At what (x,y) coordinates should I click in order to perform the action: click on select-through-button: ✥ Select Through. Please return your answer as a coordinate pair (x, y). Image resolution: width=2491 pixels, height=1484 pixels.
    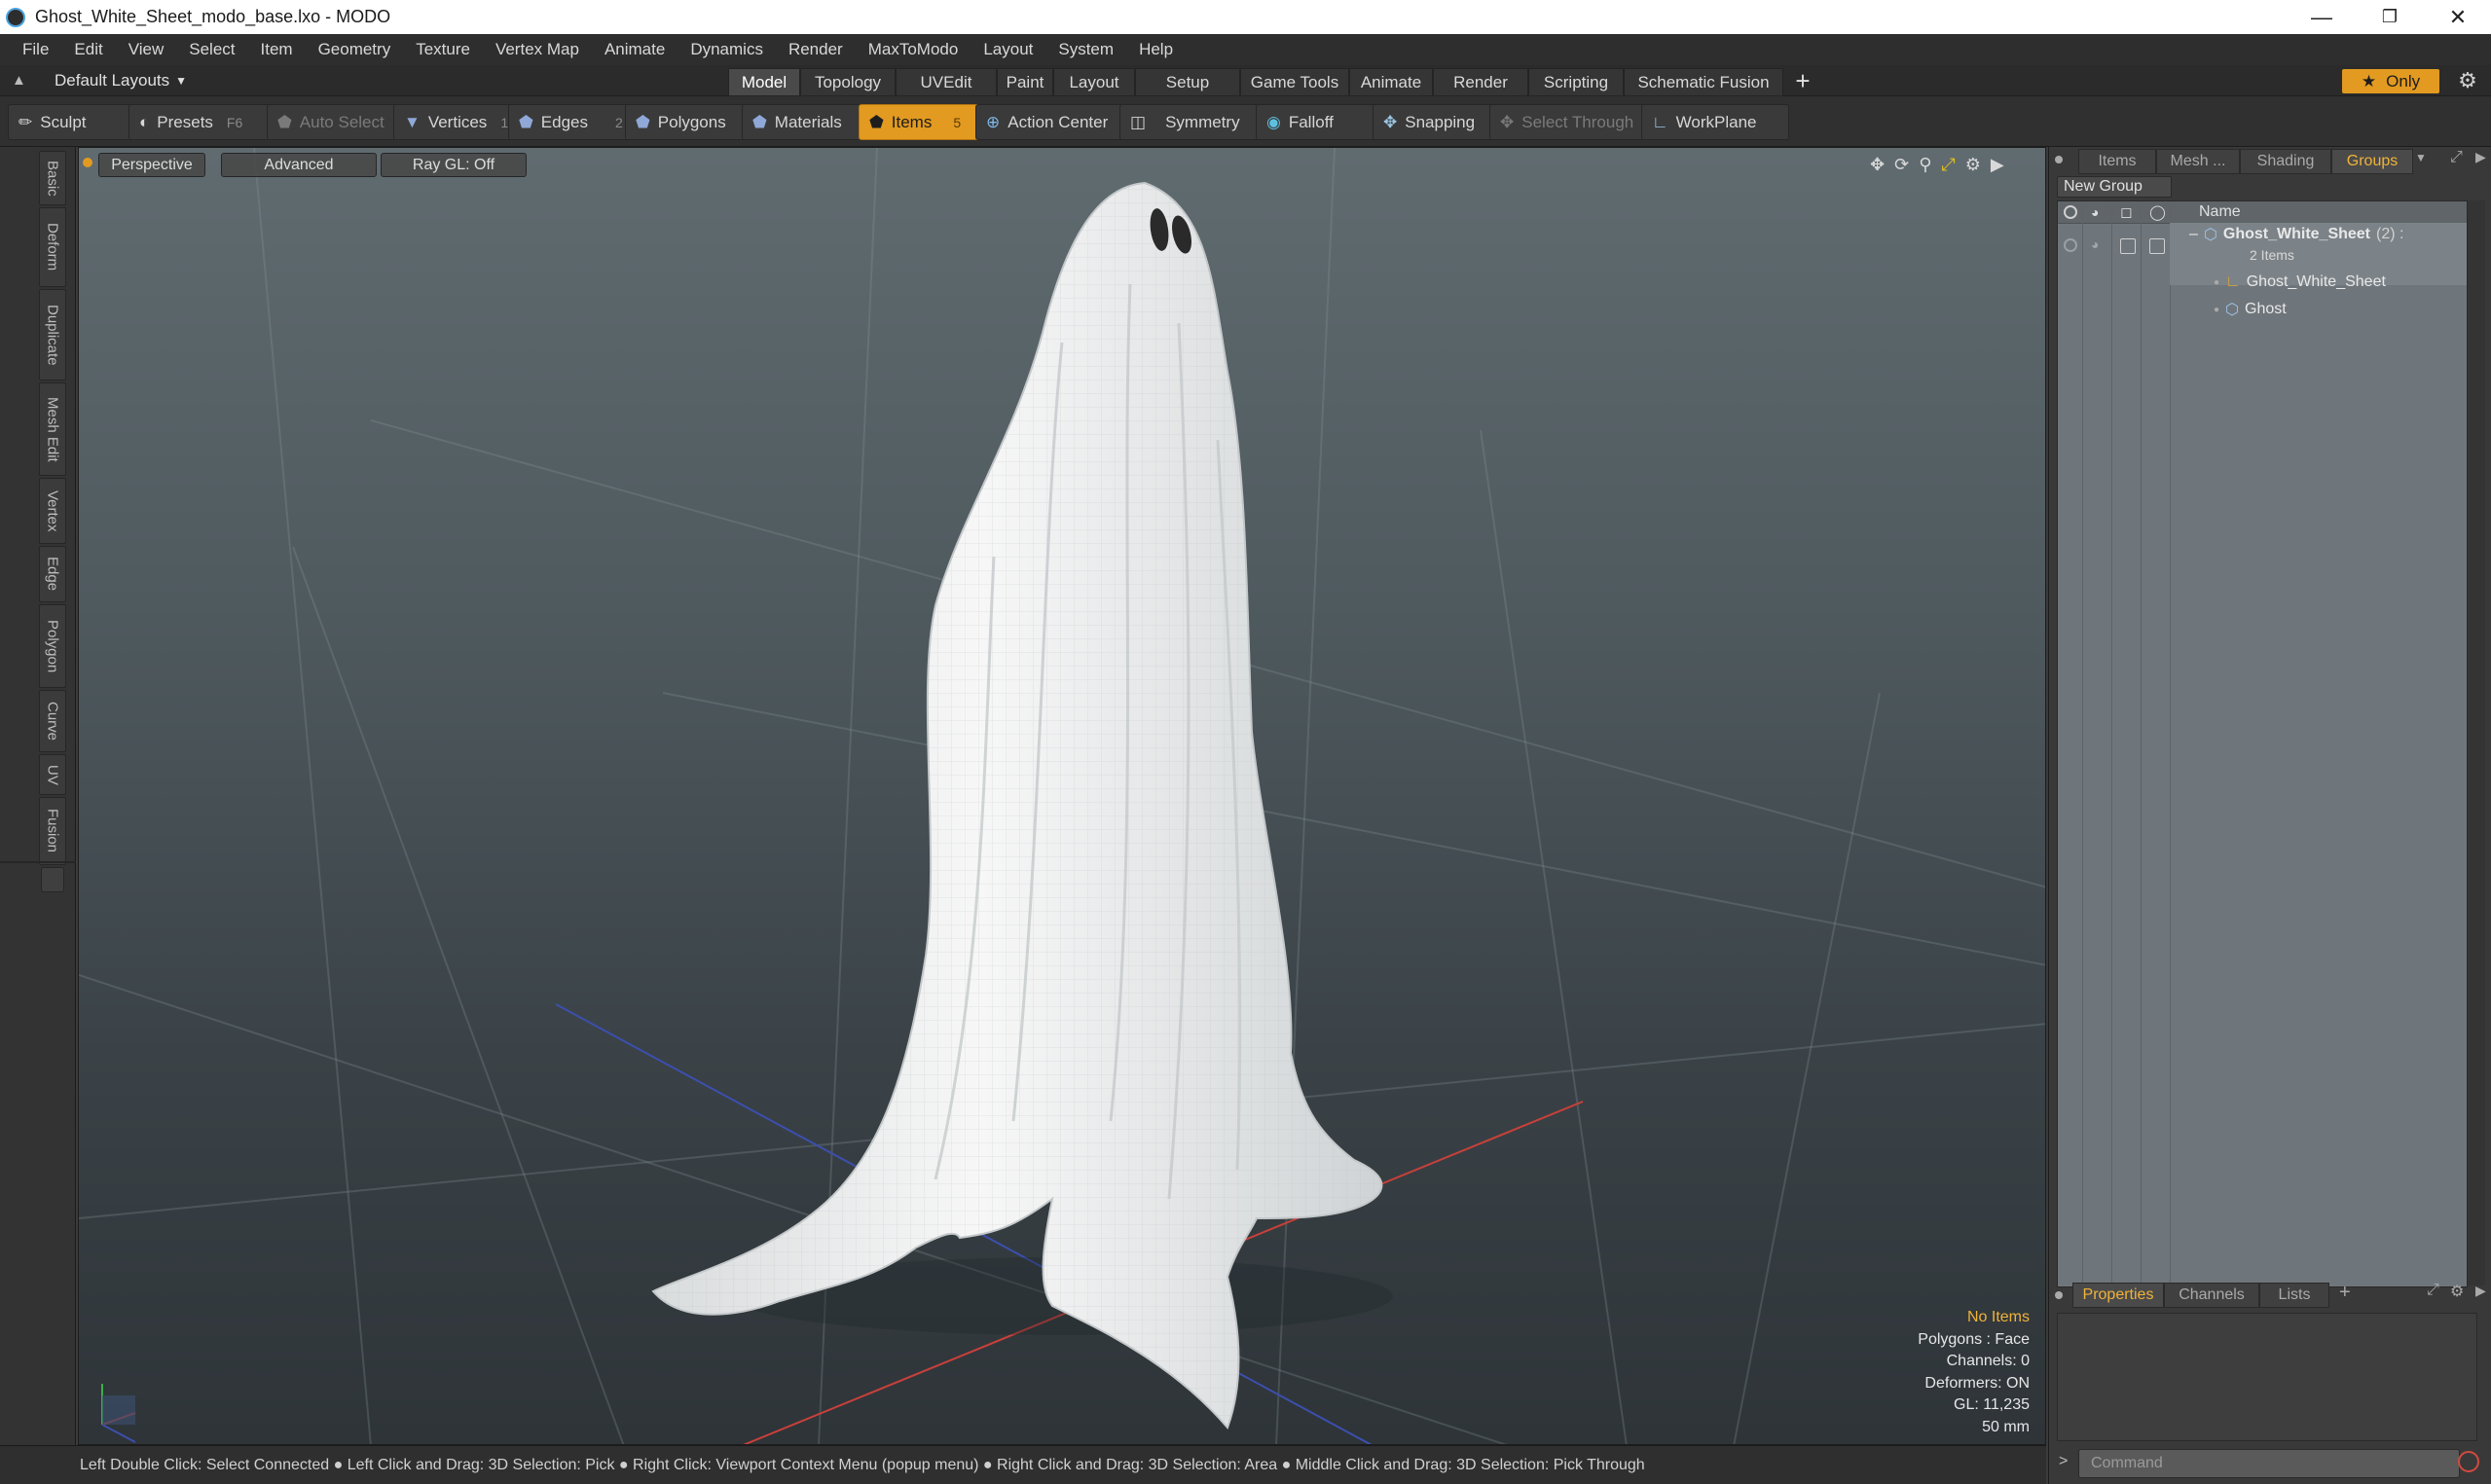
    Looking at the image, I should click on (1572, 122).